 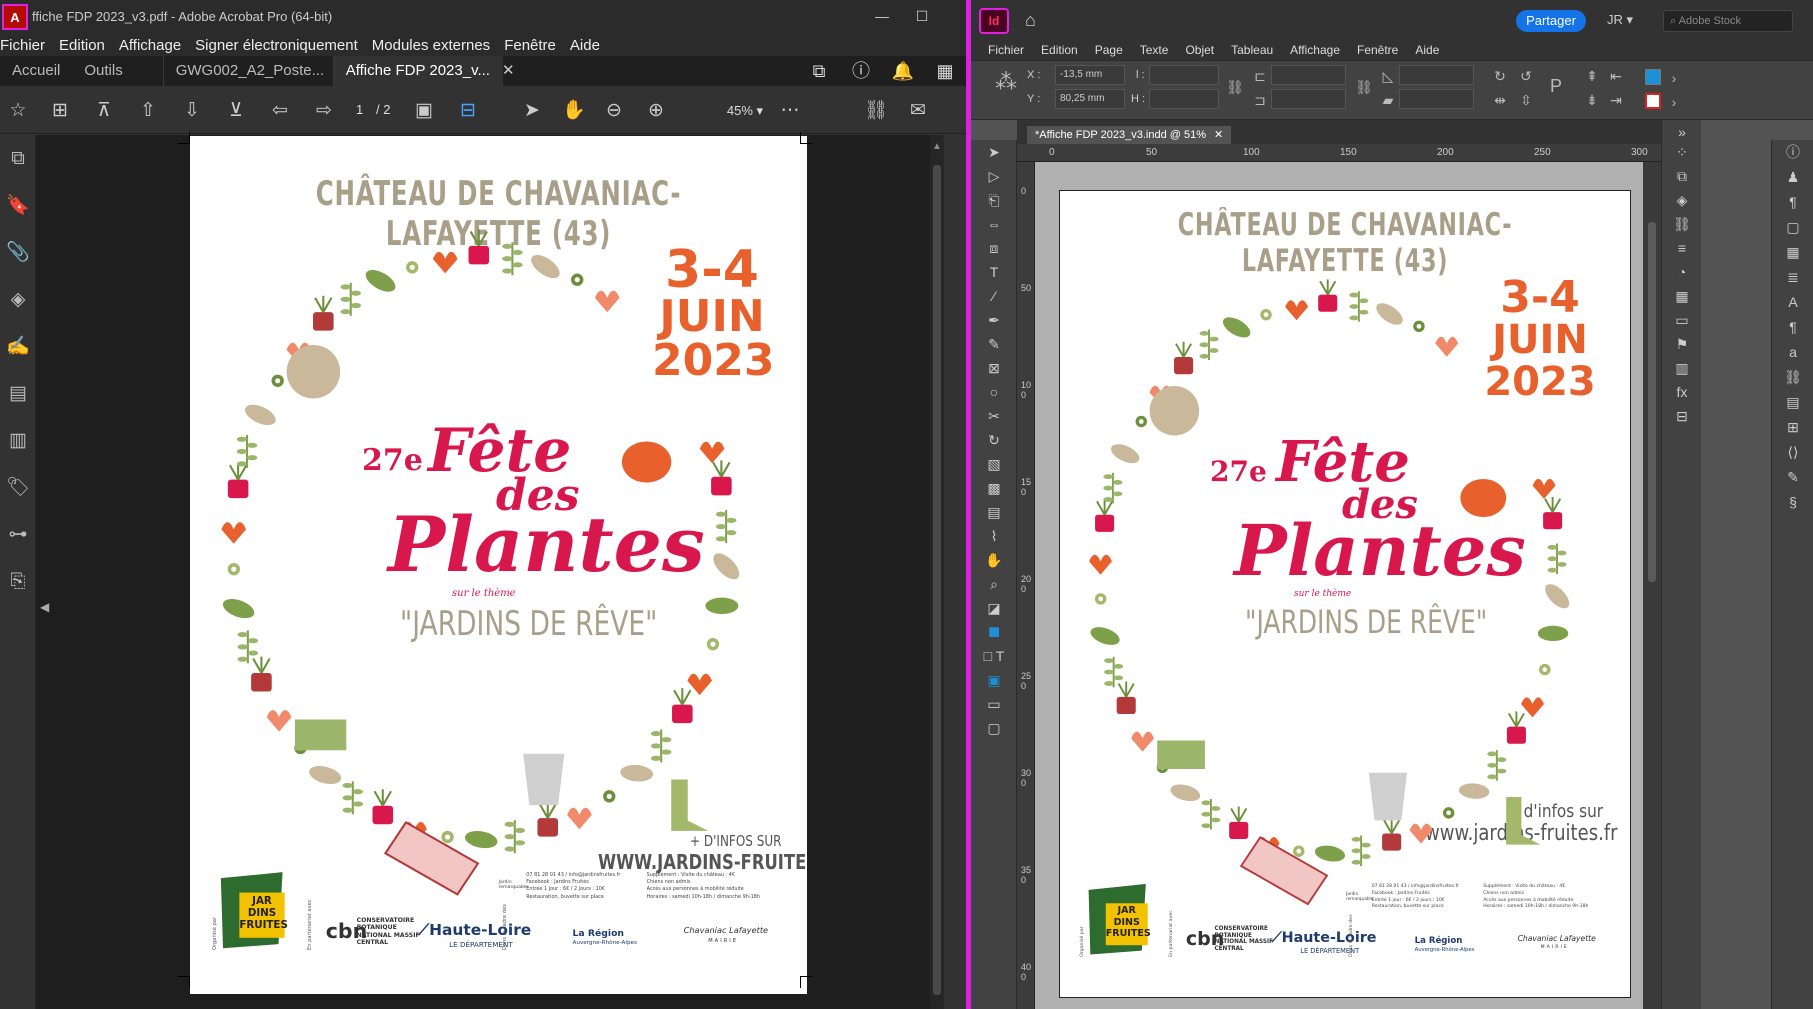 I want to click on forward-icon: ⇨, so click(x=324, y=111).